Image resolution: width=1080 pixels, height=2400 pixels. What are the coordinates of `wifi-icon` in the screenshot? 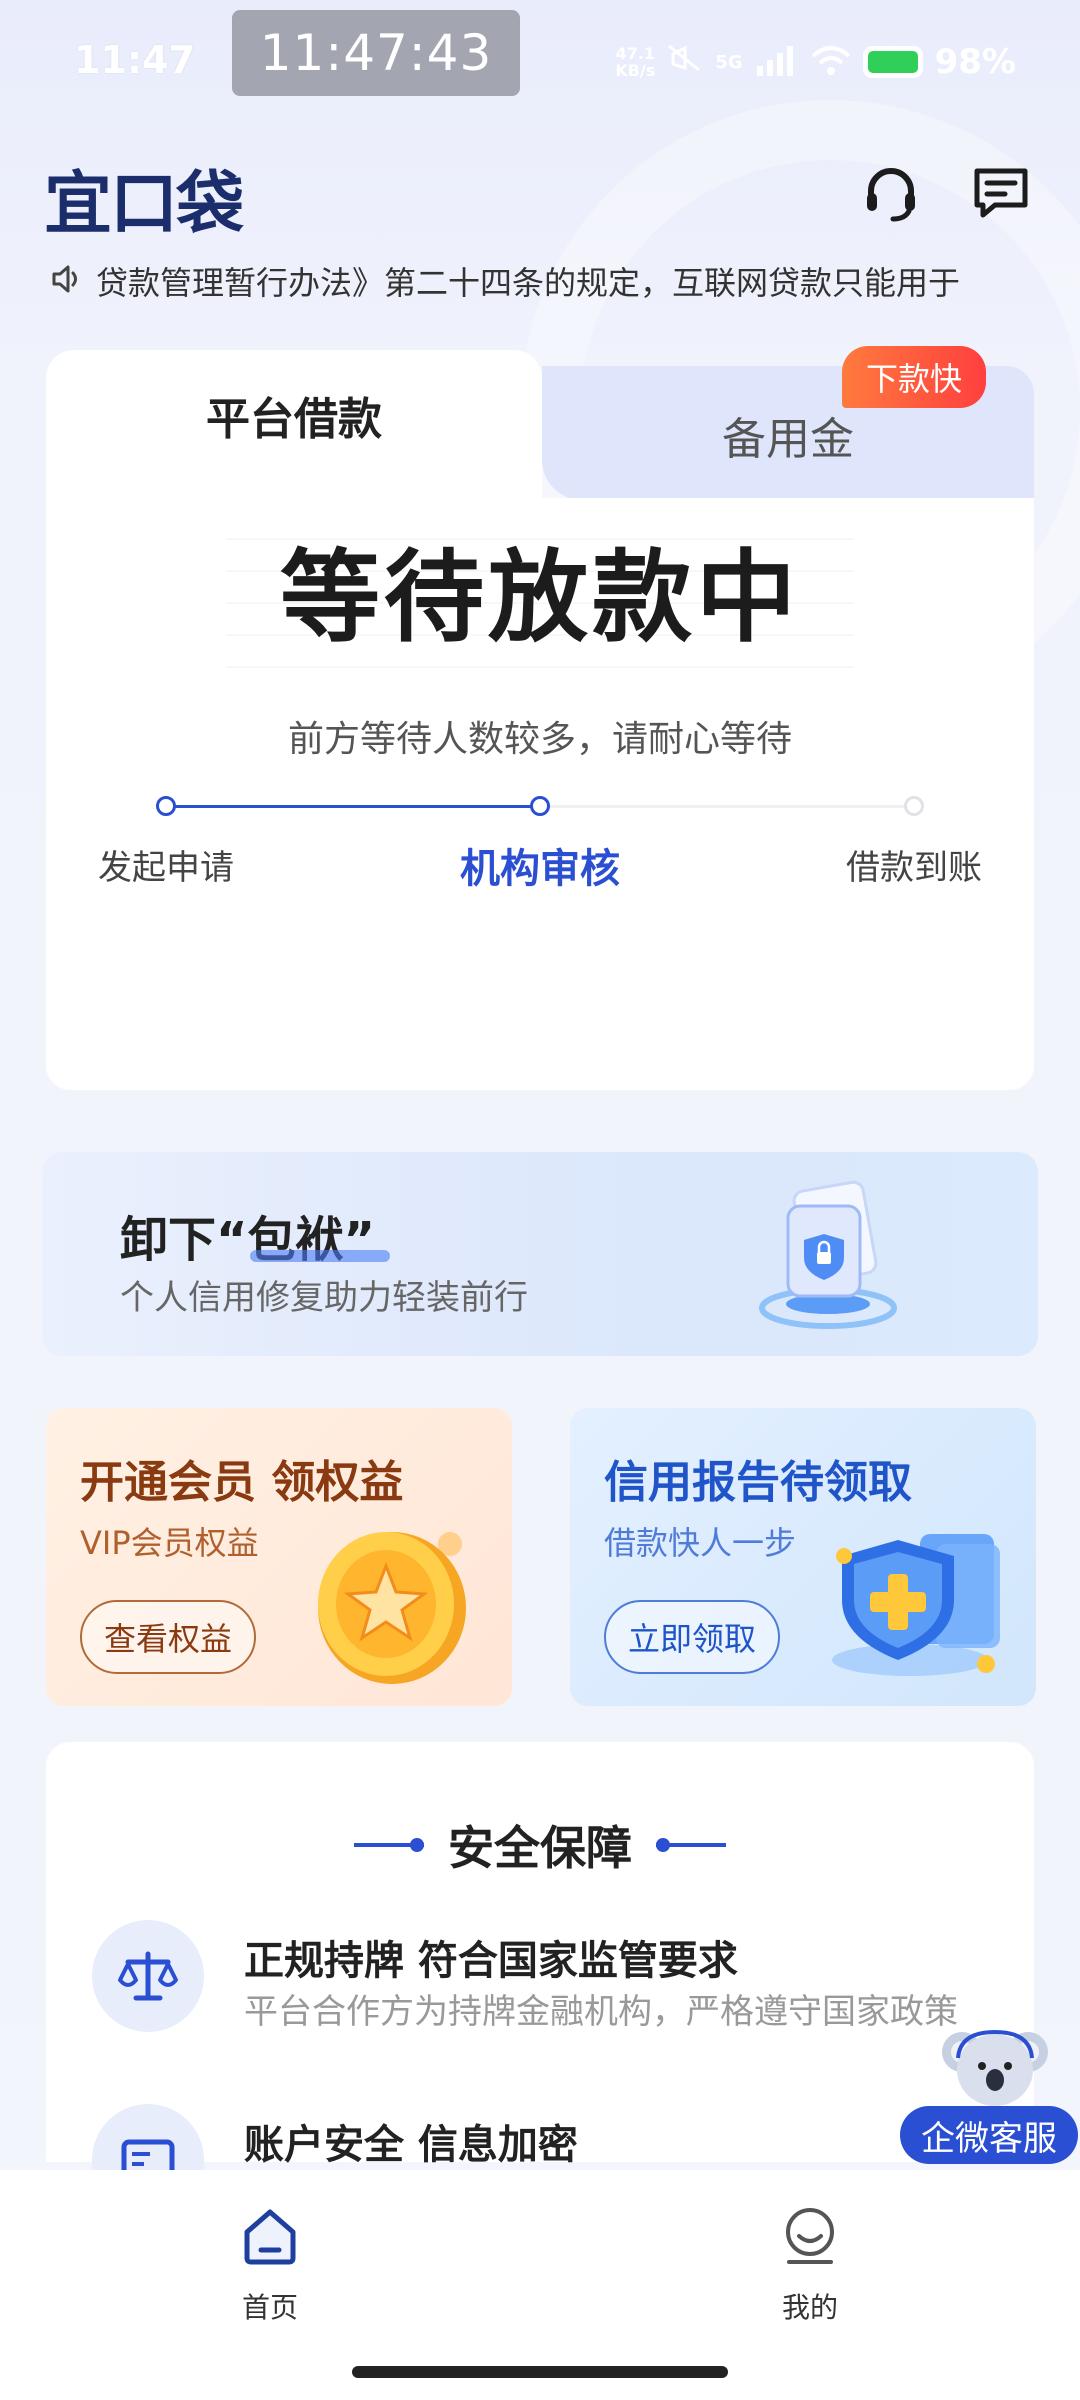 It's located at (831, 62).